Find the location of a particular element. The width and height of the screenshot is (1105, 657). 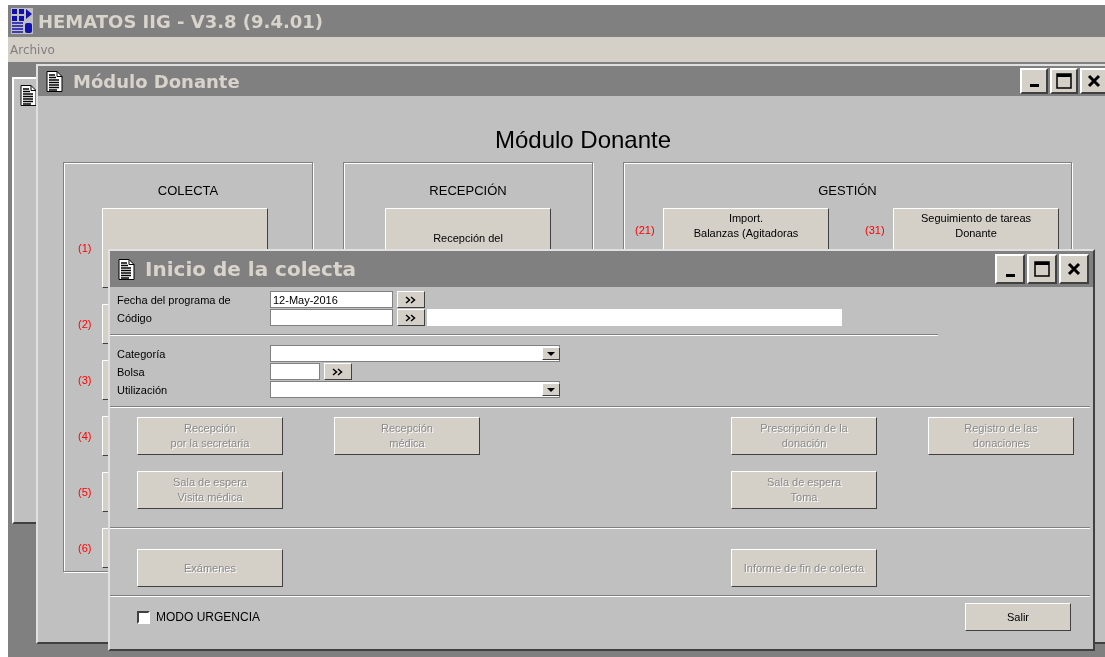

exit-button: Salir is located at coordinates (1018, 617).